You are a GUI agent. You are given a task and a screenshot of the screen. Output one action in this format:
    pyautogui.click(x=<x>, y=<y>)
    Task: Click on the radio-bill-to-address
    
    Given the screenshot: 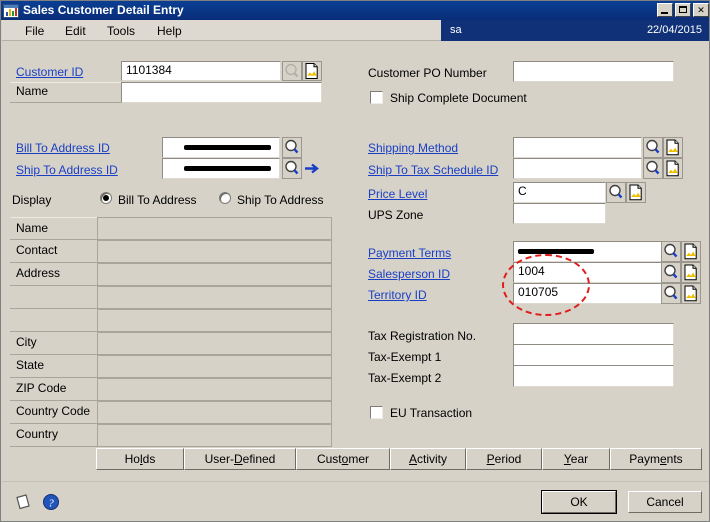 What is the action you would take?
    pyautogui.click(x=106, y=198)
    